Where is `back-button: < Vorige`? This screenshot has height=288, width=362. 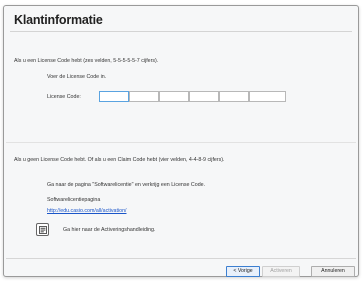
back-button: < Vorige is located at coordinates (243, 271).